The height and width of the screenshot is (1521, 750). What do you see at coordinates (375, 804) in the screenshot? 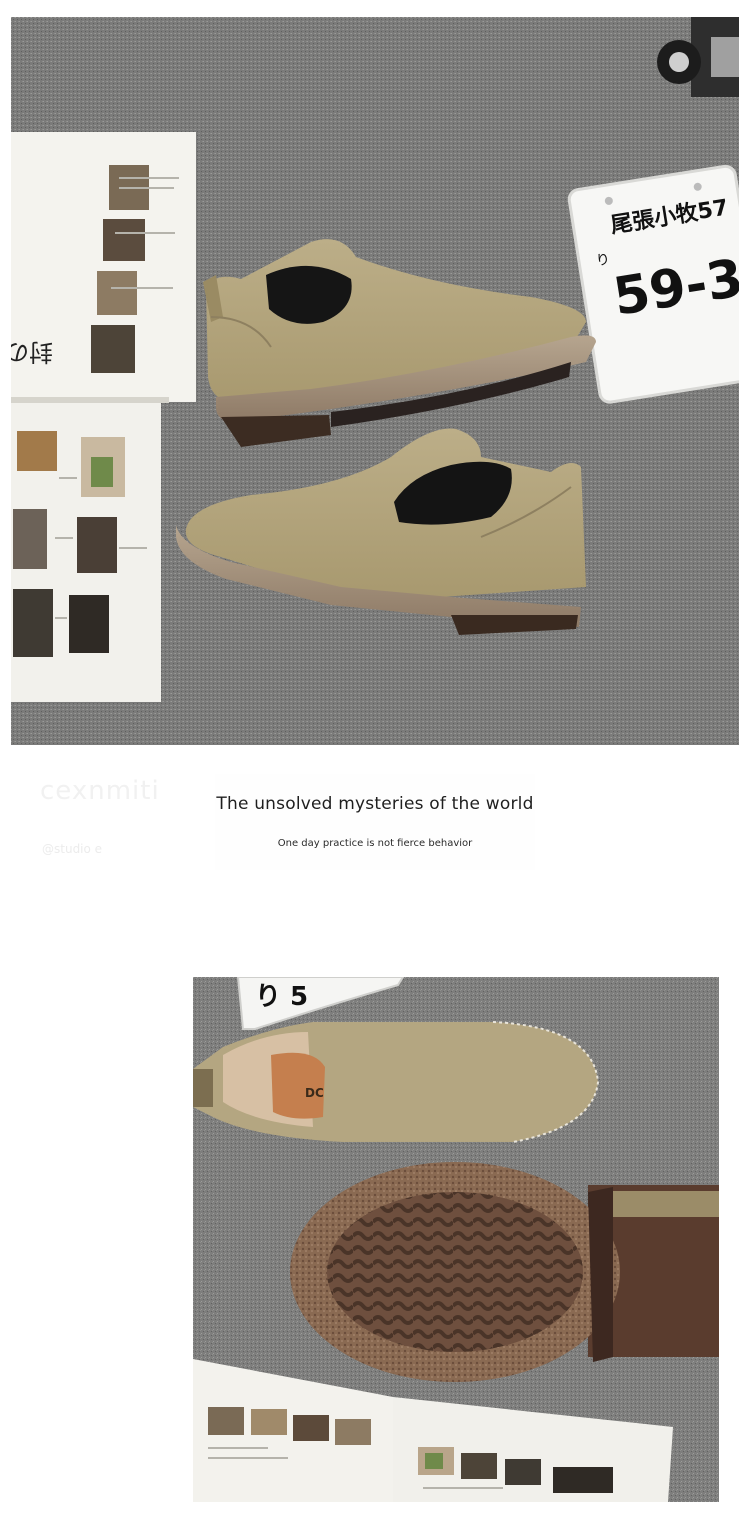
I see `caption-title: The unsolved mysteries of the world` at bounding box center [375, 804].